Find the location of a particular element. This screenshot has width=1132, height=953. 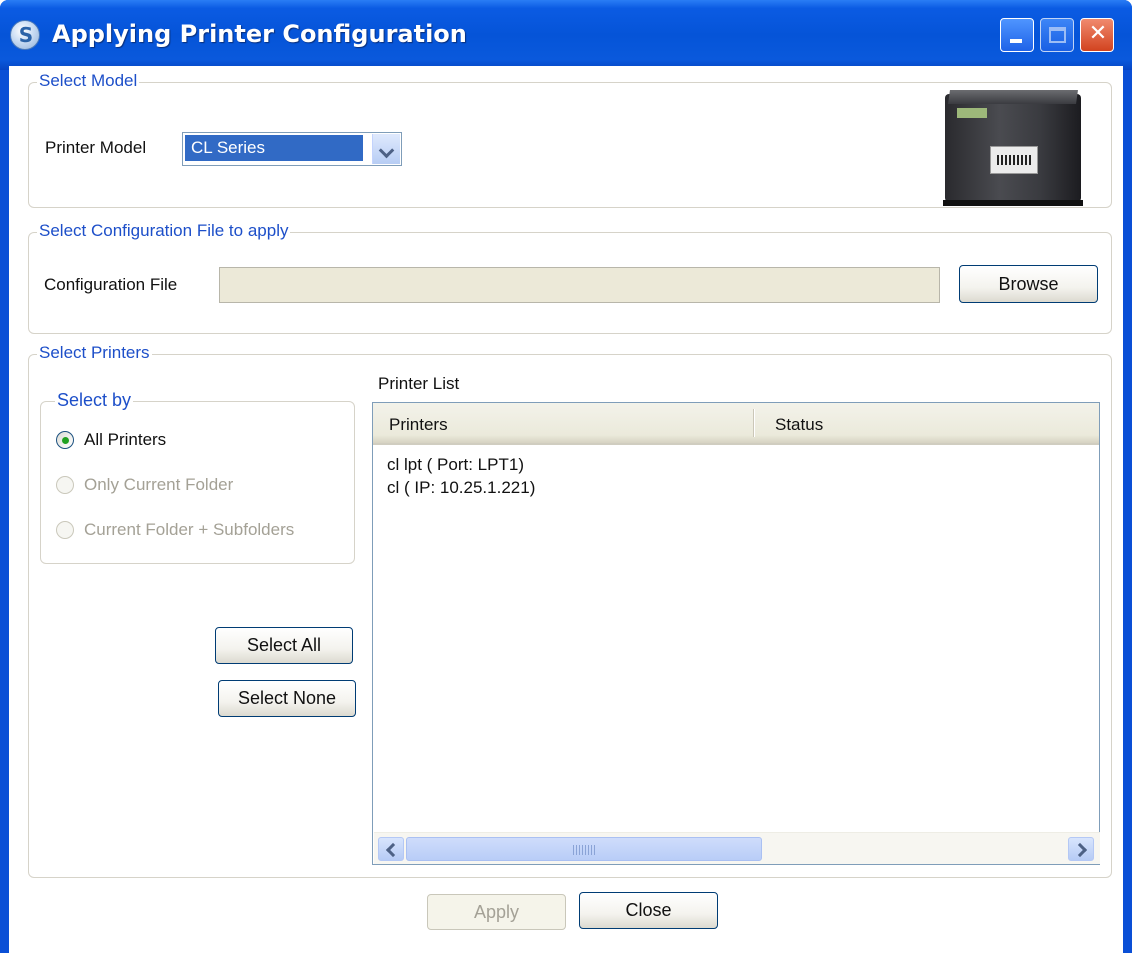

printer-list-label: Printer List is located at coordinates (419, 383).